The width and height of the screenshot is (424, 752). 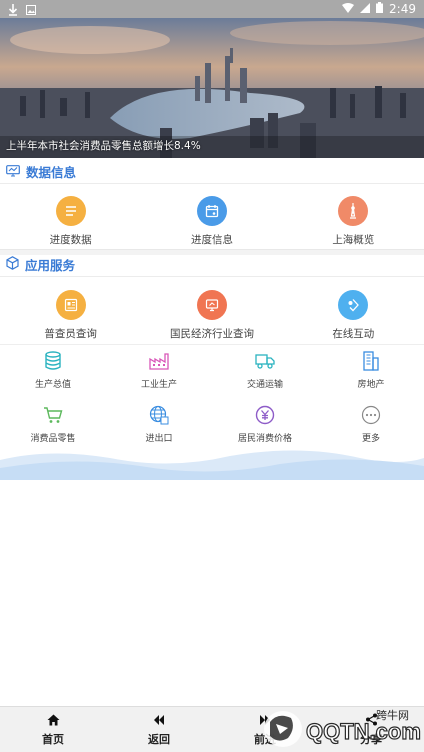 What do you see at coordinates (53, 415) in the screenshot?
I see `cart-icon` at bounding box center [53, 415].